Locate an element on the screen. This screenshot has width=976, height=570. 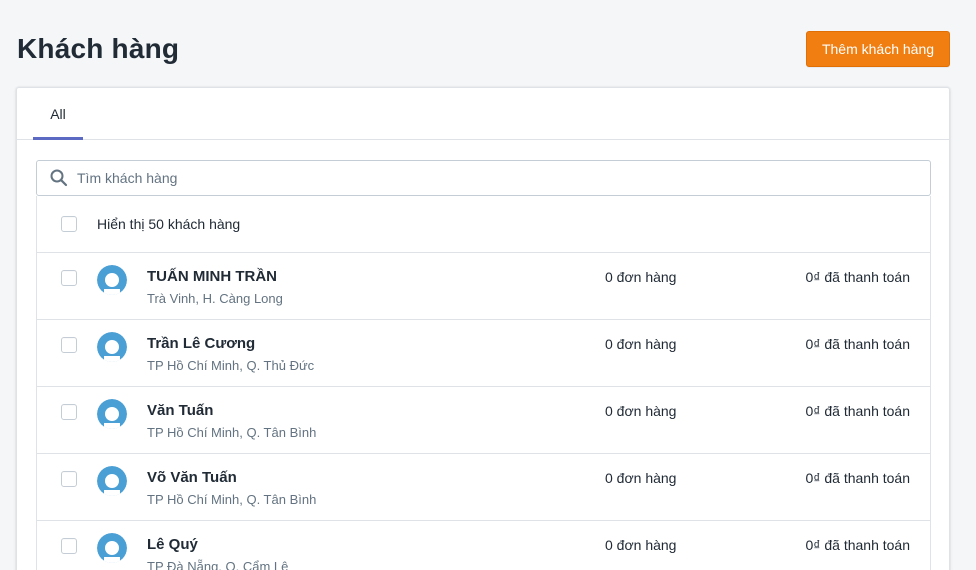
list-header: Hiển thị 50 khách hàng is located at coordinates (483, 224).